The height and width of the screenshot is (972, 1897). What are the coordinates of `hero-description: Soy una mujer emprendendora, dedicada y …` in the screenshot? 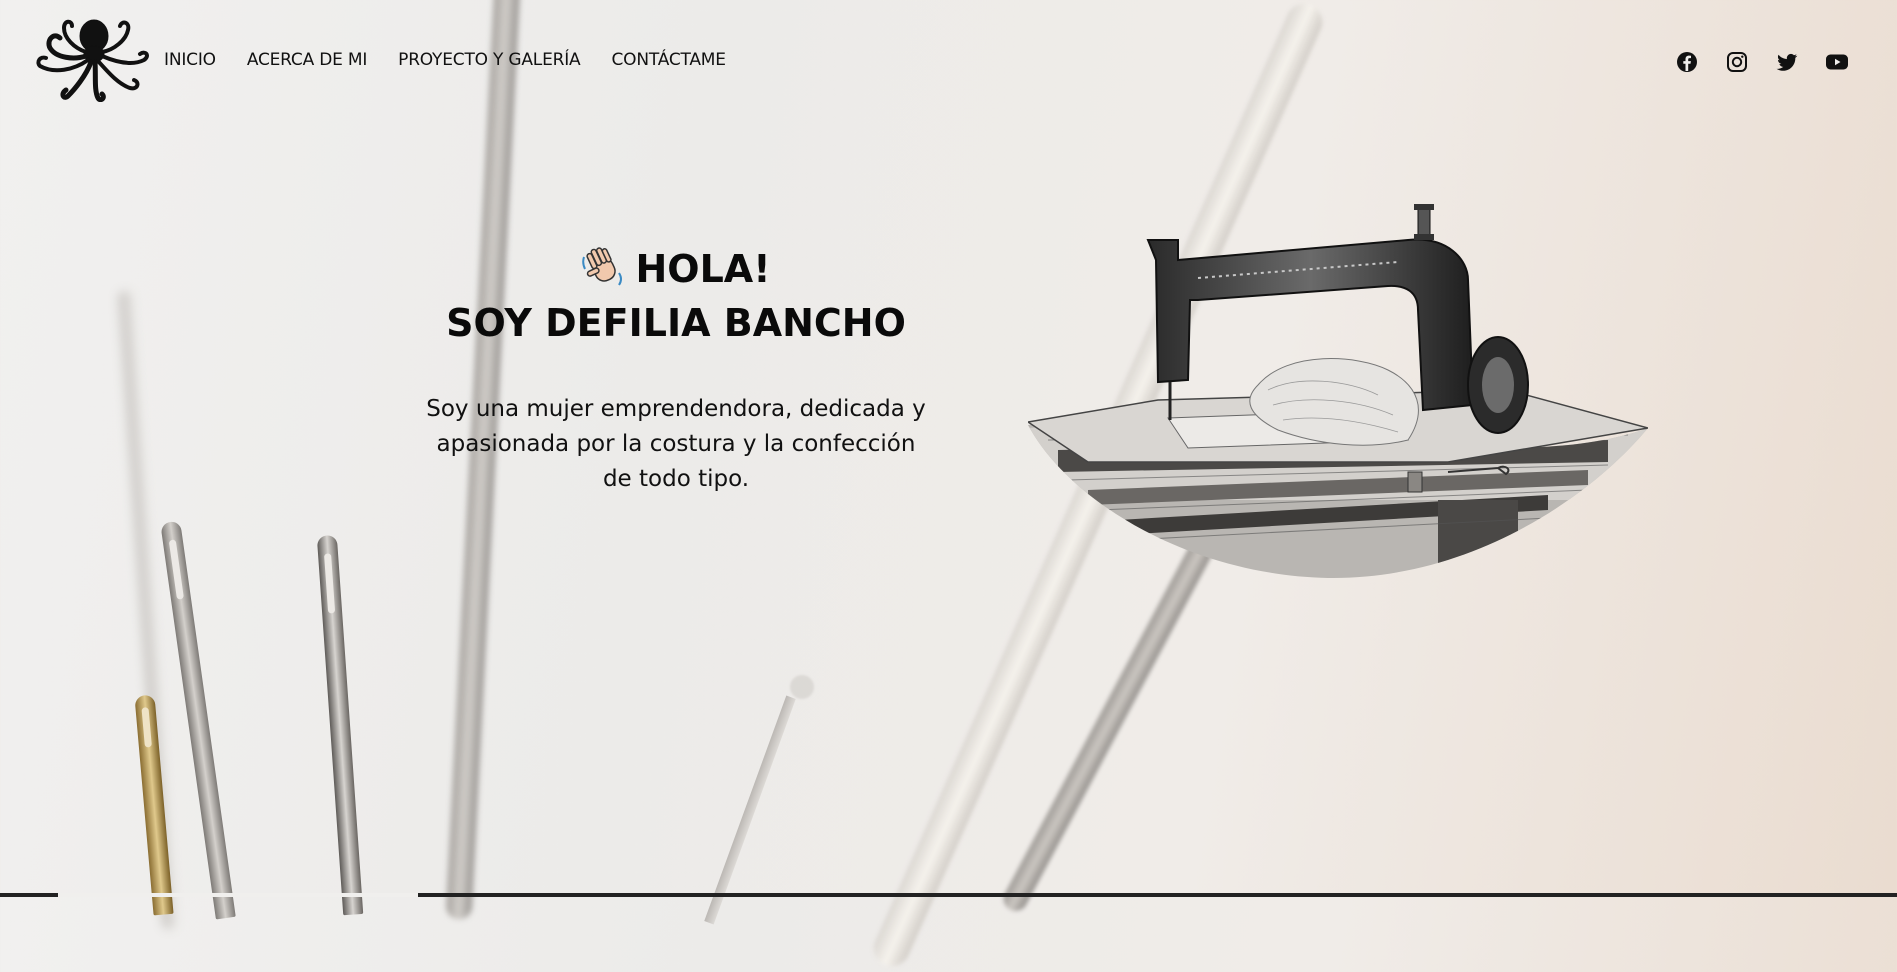 It's located at (676, 444).